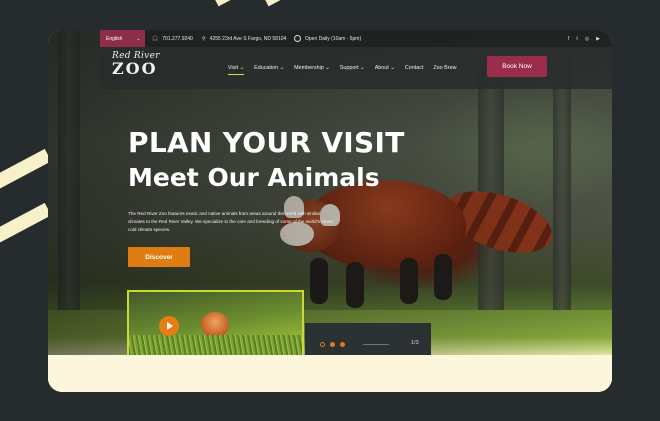 The width and height of the screenshot is (660, 421). I want to click on page-bottom, so click(330, 373).